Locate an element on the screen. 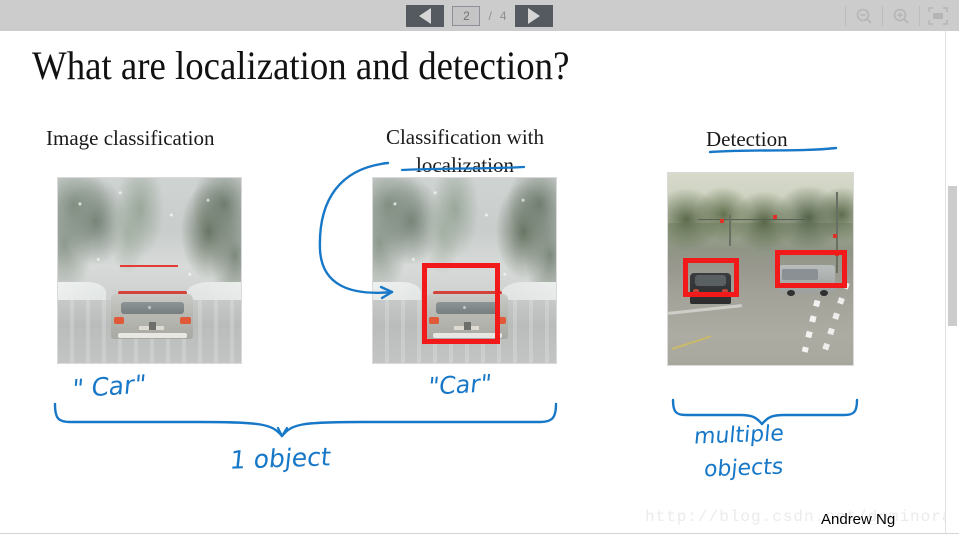  viewer-toolbar: 2 / 4 is located at coordinates (479, 15).